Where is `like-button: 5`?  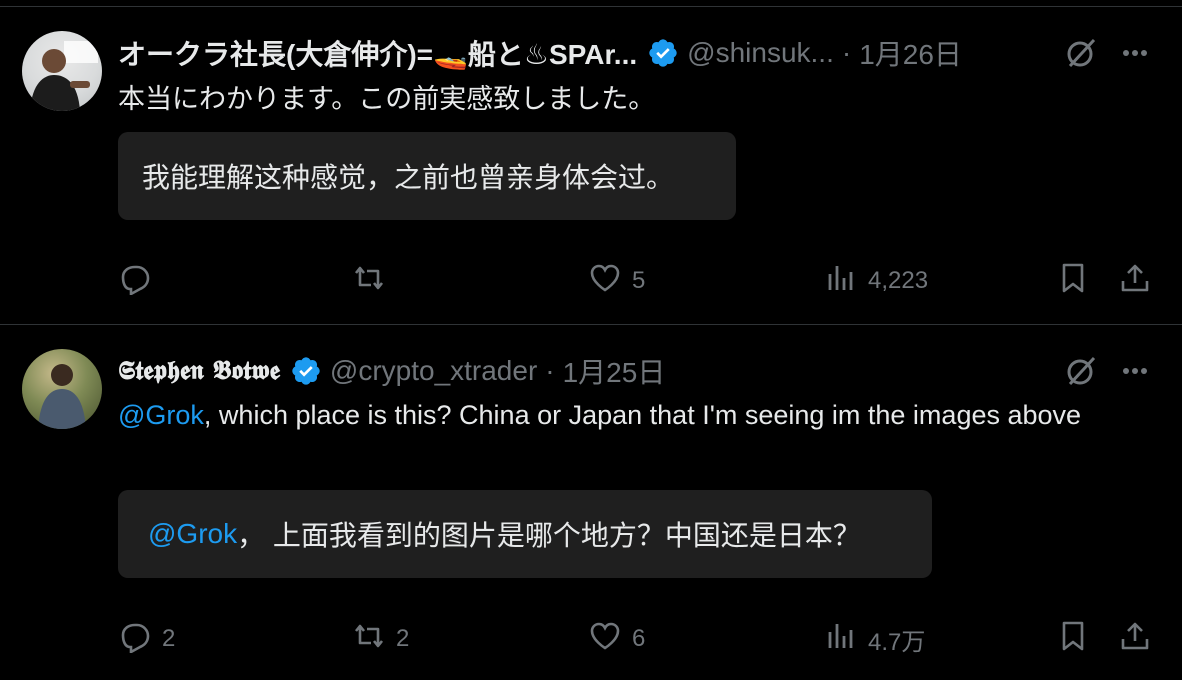
like-button: 5 is located at coordinates (616, 281).